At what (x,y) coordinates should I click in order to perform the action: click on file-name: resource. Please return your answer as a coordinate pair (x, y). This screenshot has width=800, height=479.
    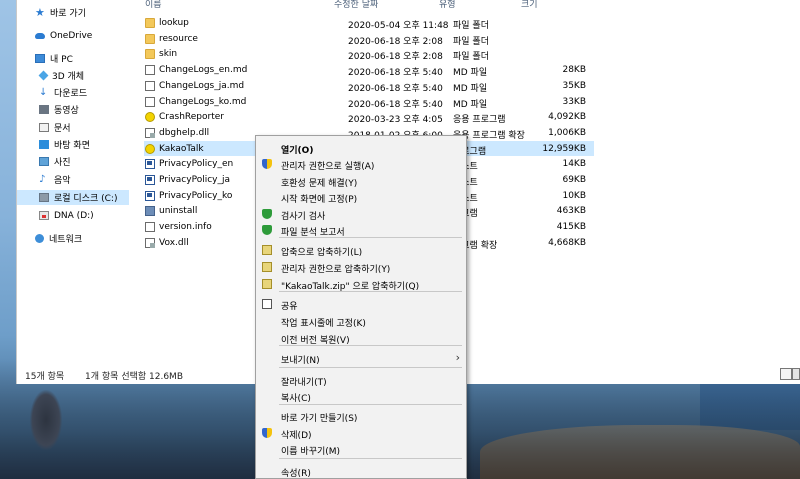
    Looking at the image, I should click on (178, 38).